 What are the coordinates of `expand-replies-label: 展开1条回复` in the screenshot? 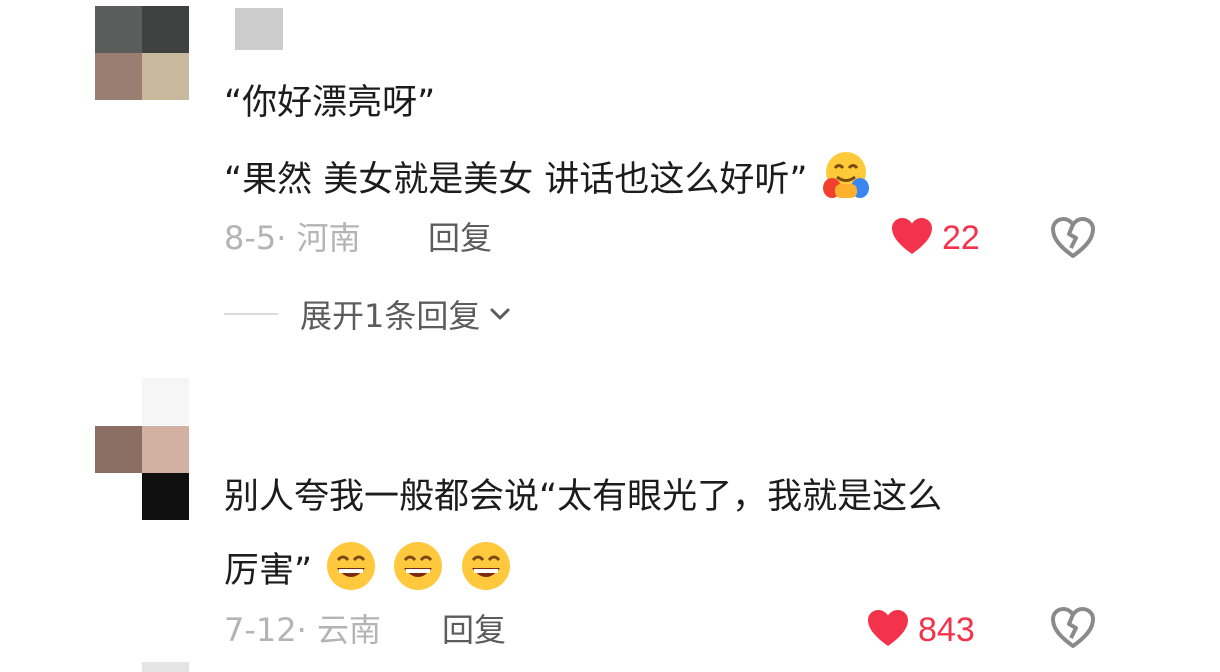 It's located at (390, 316).